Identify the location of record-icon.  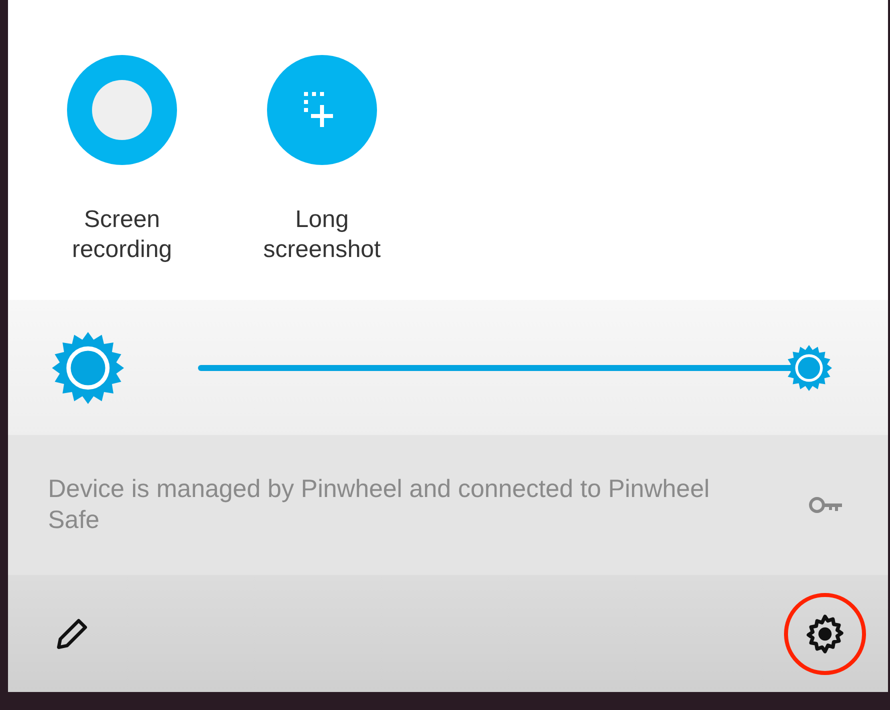
(122, 110).